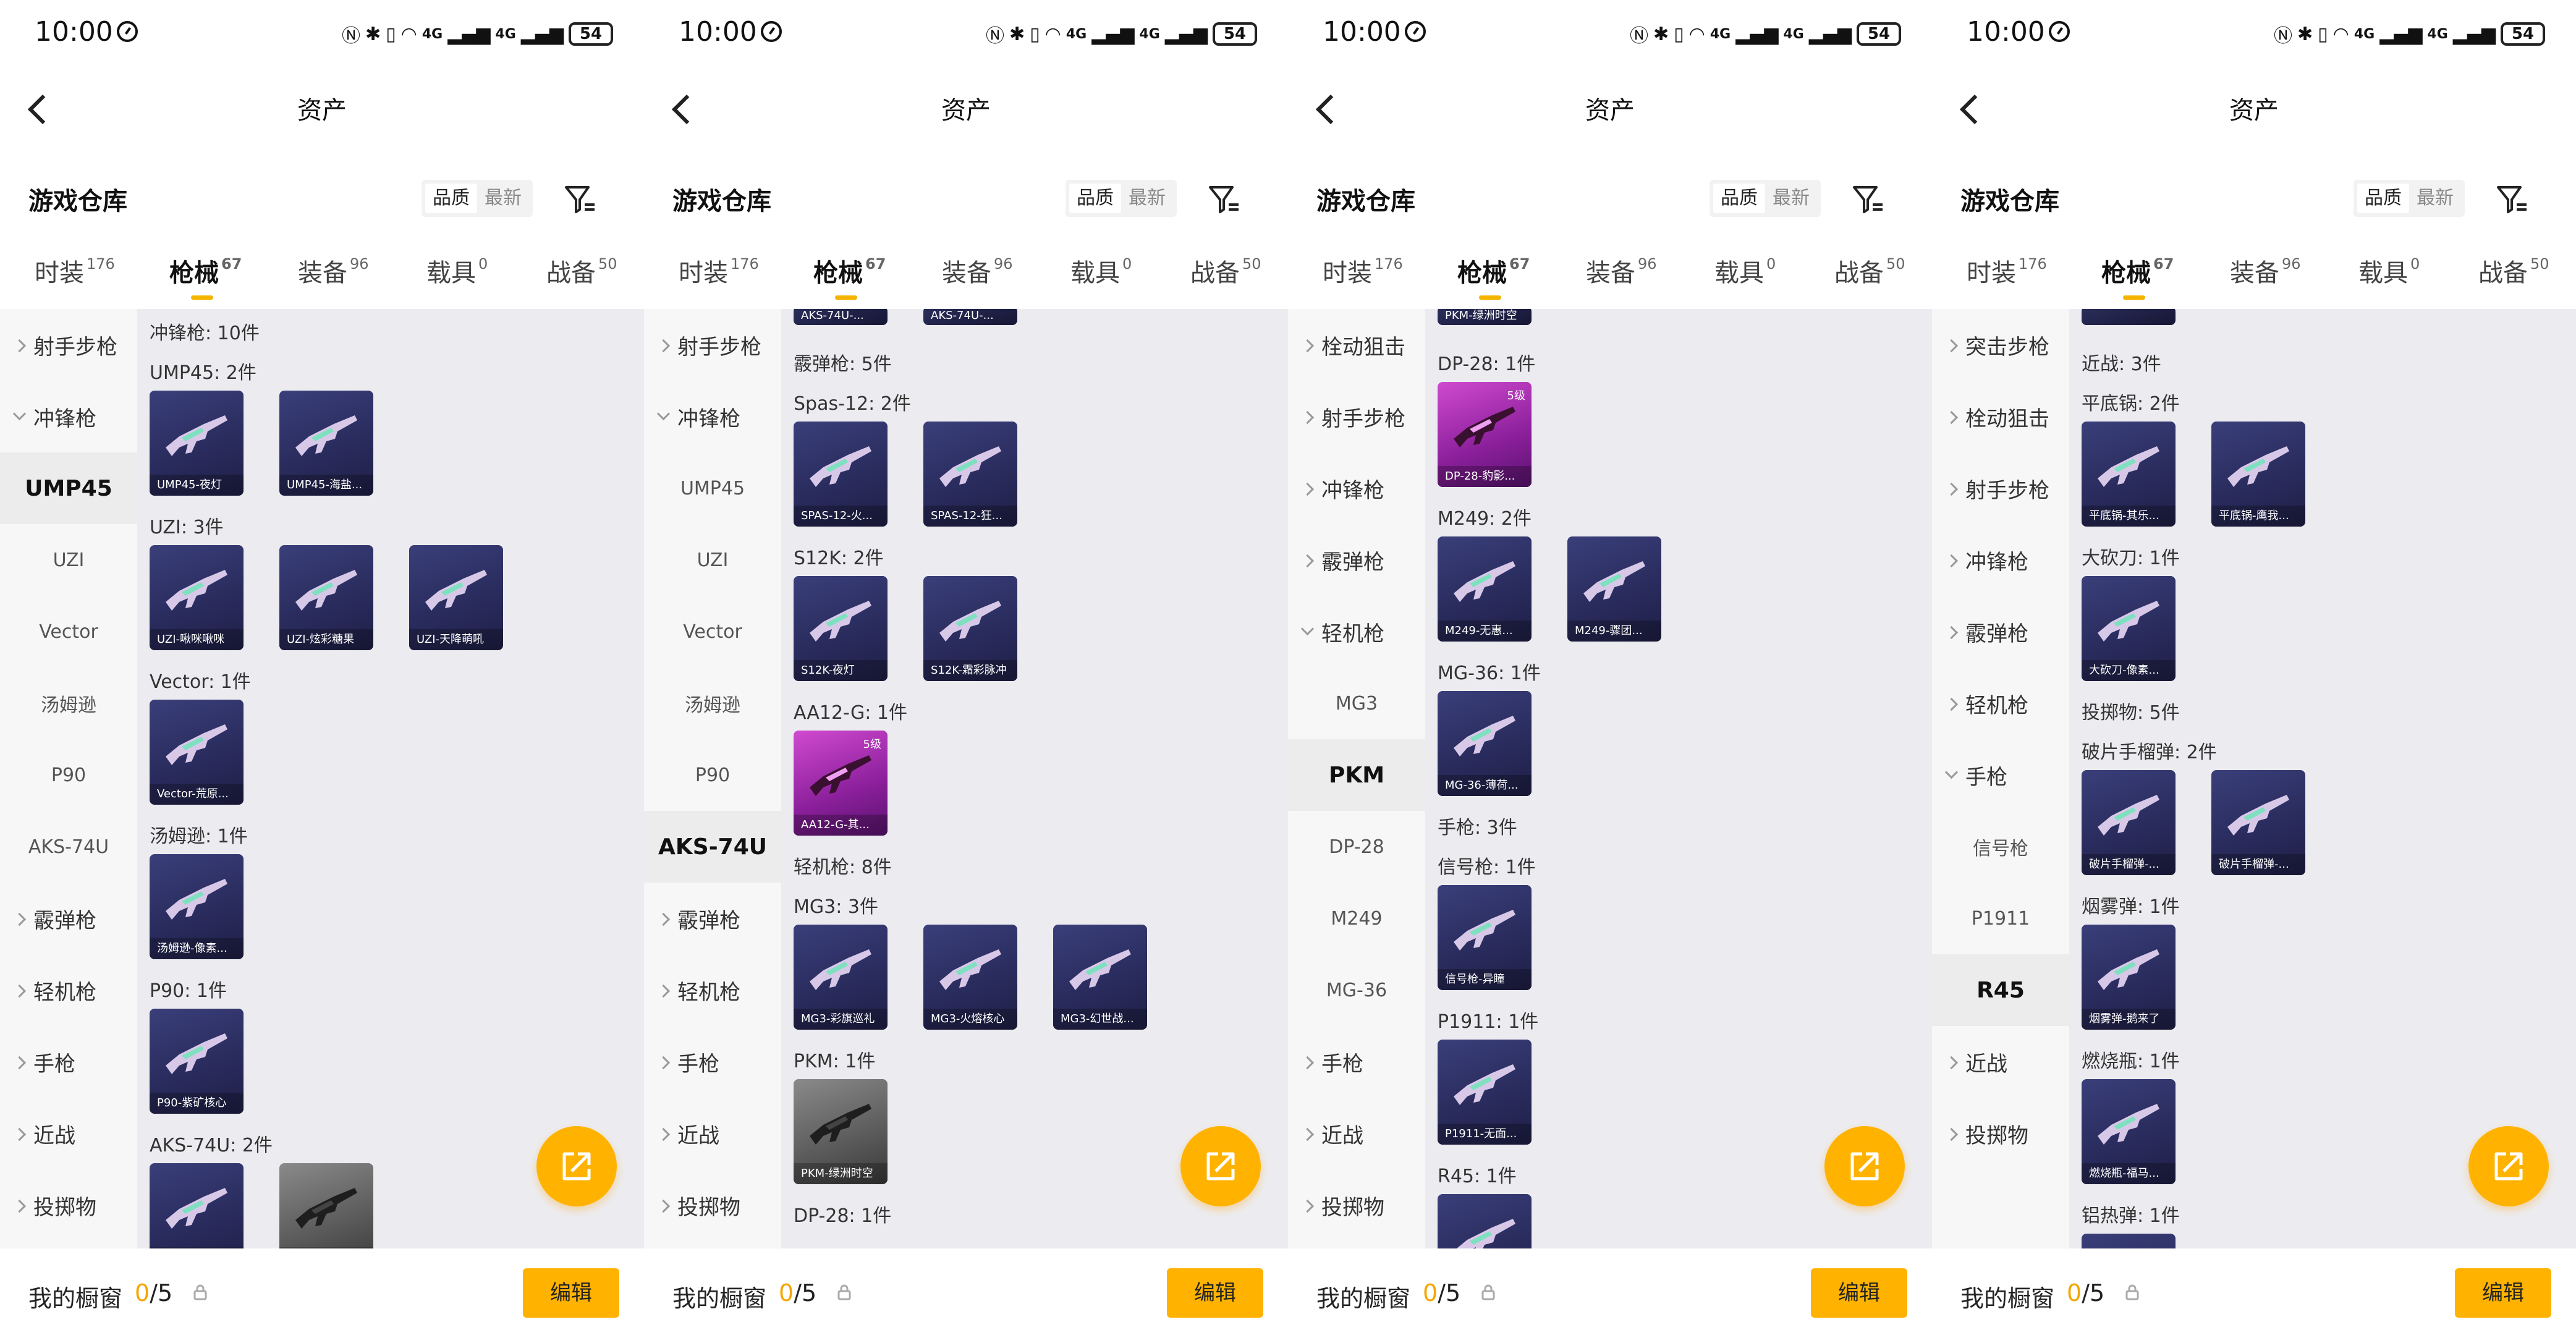 The height and width of the screenshot is (1335, 2576). Describe the element at coordinates (1356, 703) in the screenshot. I see `sidebar-item: MG3` at that location.